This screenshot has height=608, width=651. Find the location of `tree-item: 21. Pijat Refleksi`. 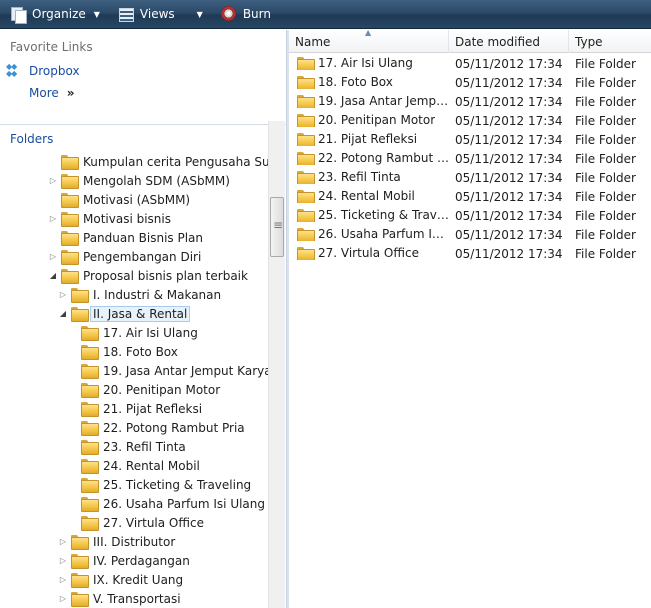

tree-item: 21. Pijat Refleksi is located at coordinates (135, 408).